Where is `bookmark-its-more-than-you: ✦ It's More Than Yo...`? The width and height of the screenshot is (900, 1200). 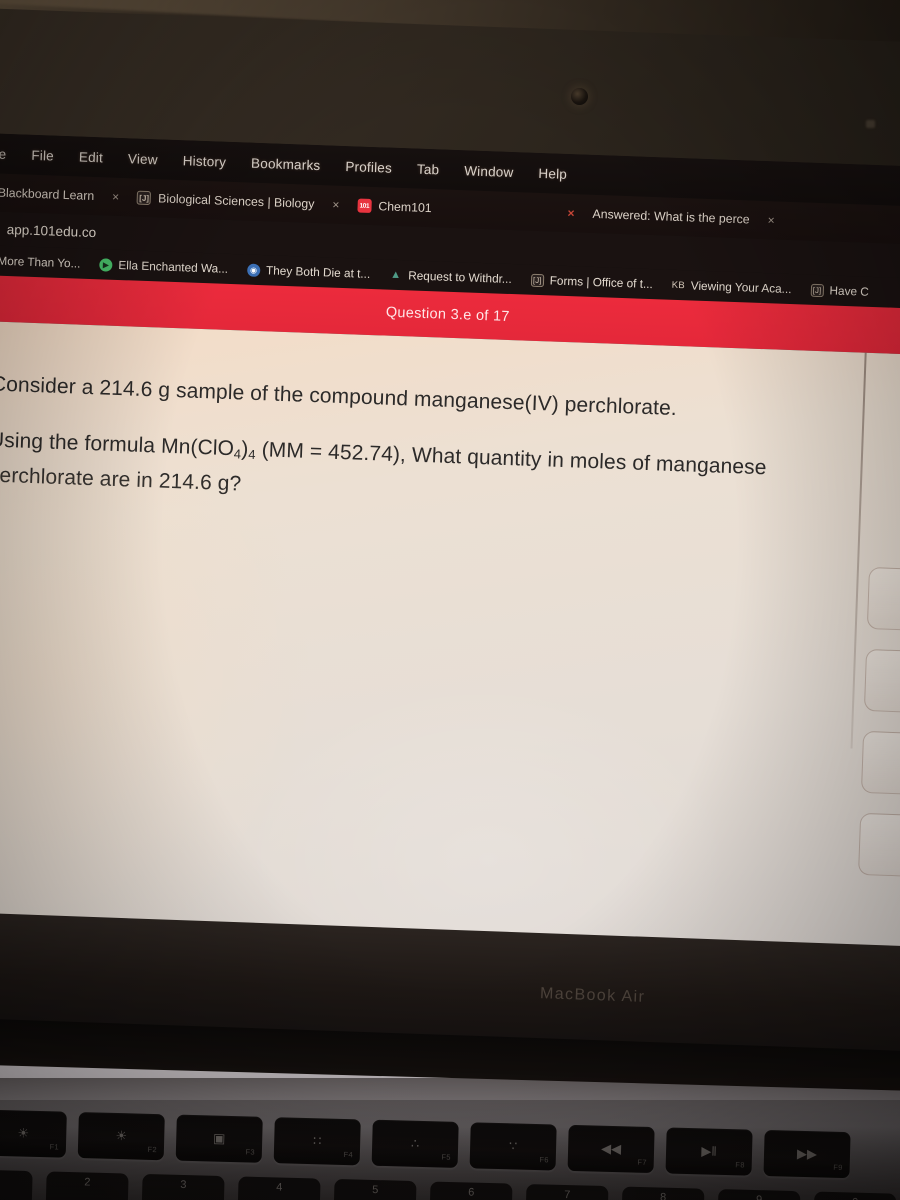 bookmark-its-more-than-you: ✦ It's More Than Yo... is located at coordinates (44, 261).